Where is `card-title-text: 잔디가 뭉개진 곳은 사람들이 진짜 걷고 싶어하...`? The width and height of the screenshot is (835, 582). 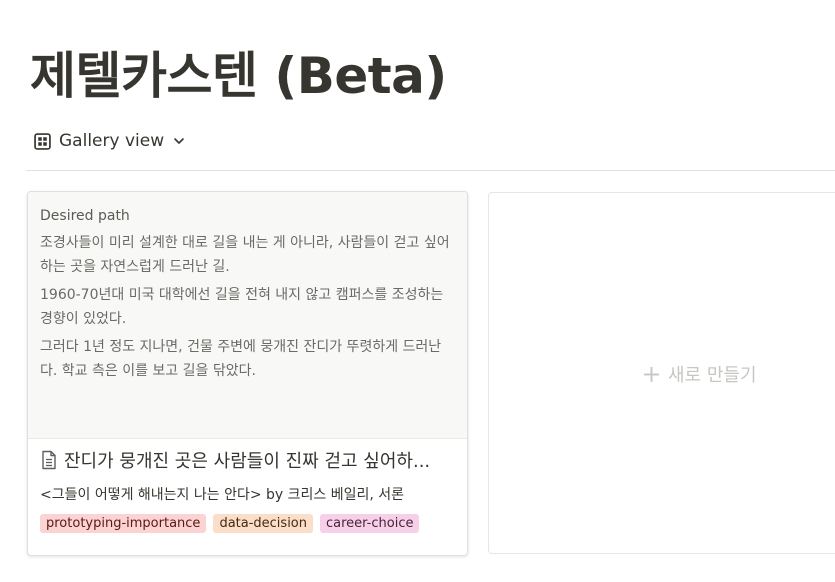
card-title-text: 잔디가 뭉개진 곳은 사람들이 진짜 걷고 싶어하... is located at coordinates (247, 461).